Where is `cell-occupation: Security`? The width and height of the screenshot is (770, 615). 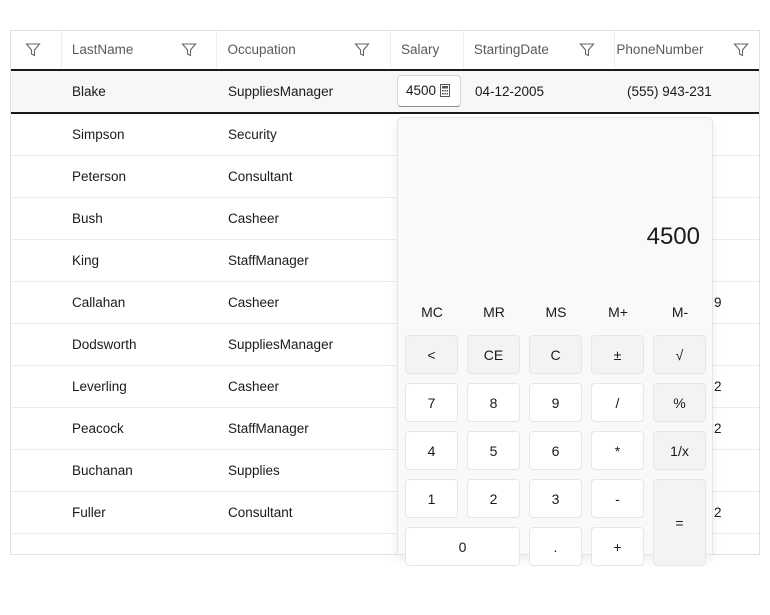
cell-occupation: Security is located at coordinates (252, 134).